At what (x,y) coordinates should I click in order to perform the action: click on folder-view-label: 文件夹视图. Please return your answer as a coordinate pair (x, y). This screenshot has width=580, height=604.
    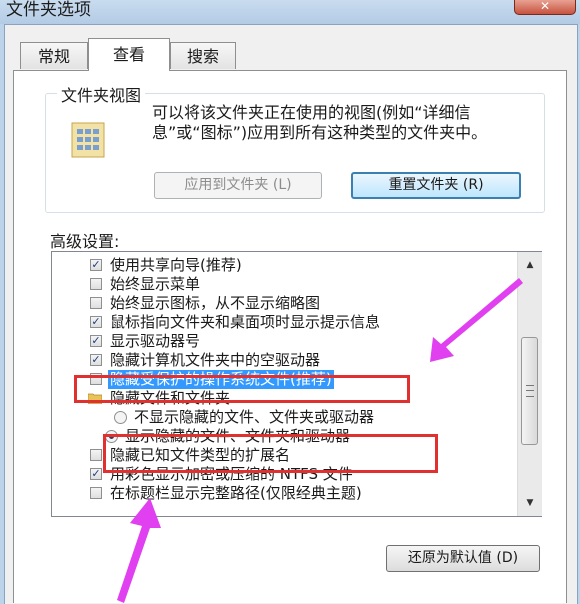
    Looking at the image, I should click on (101, 94).